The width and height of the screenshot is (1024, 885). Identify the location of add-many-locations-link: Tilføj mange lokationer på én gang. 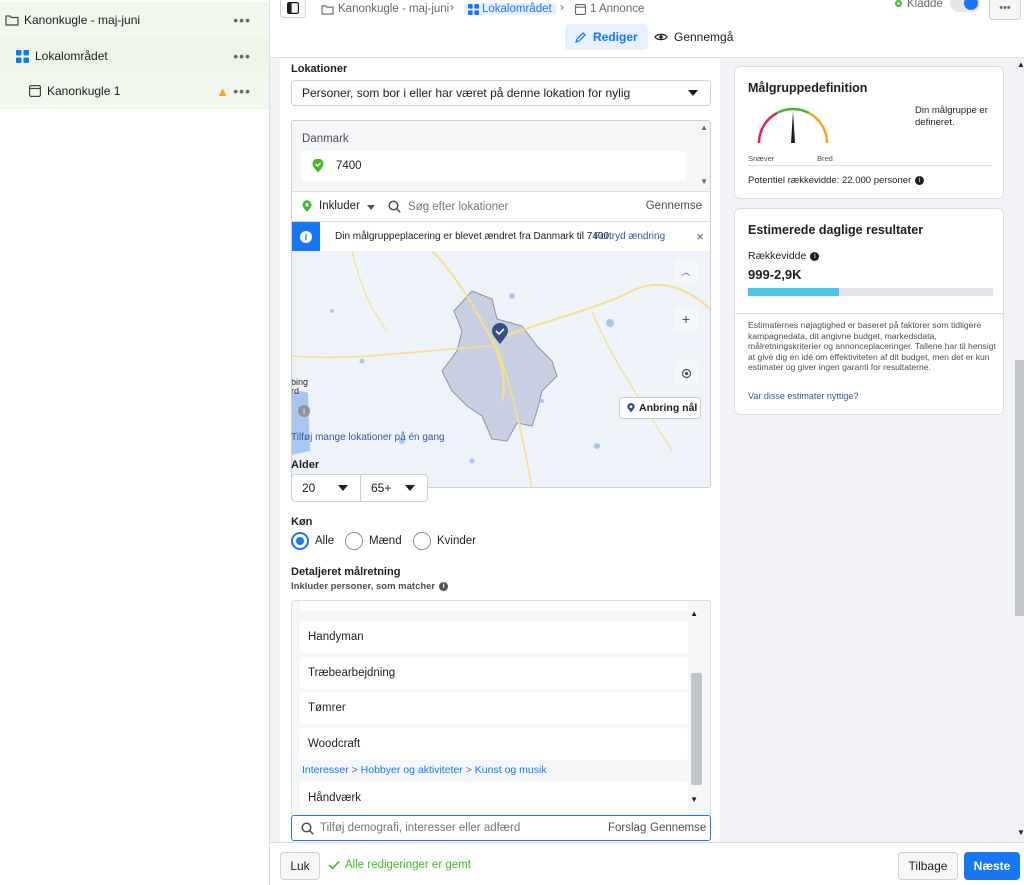
(368, 437).